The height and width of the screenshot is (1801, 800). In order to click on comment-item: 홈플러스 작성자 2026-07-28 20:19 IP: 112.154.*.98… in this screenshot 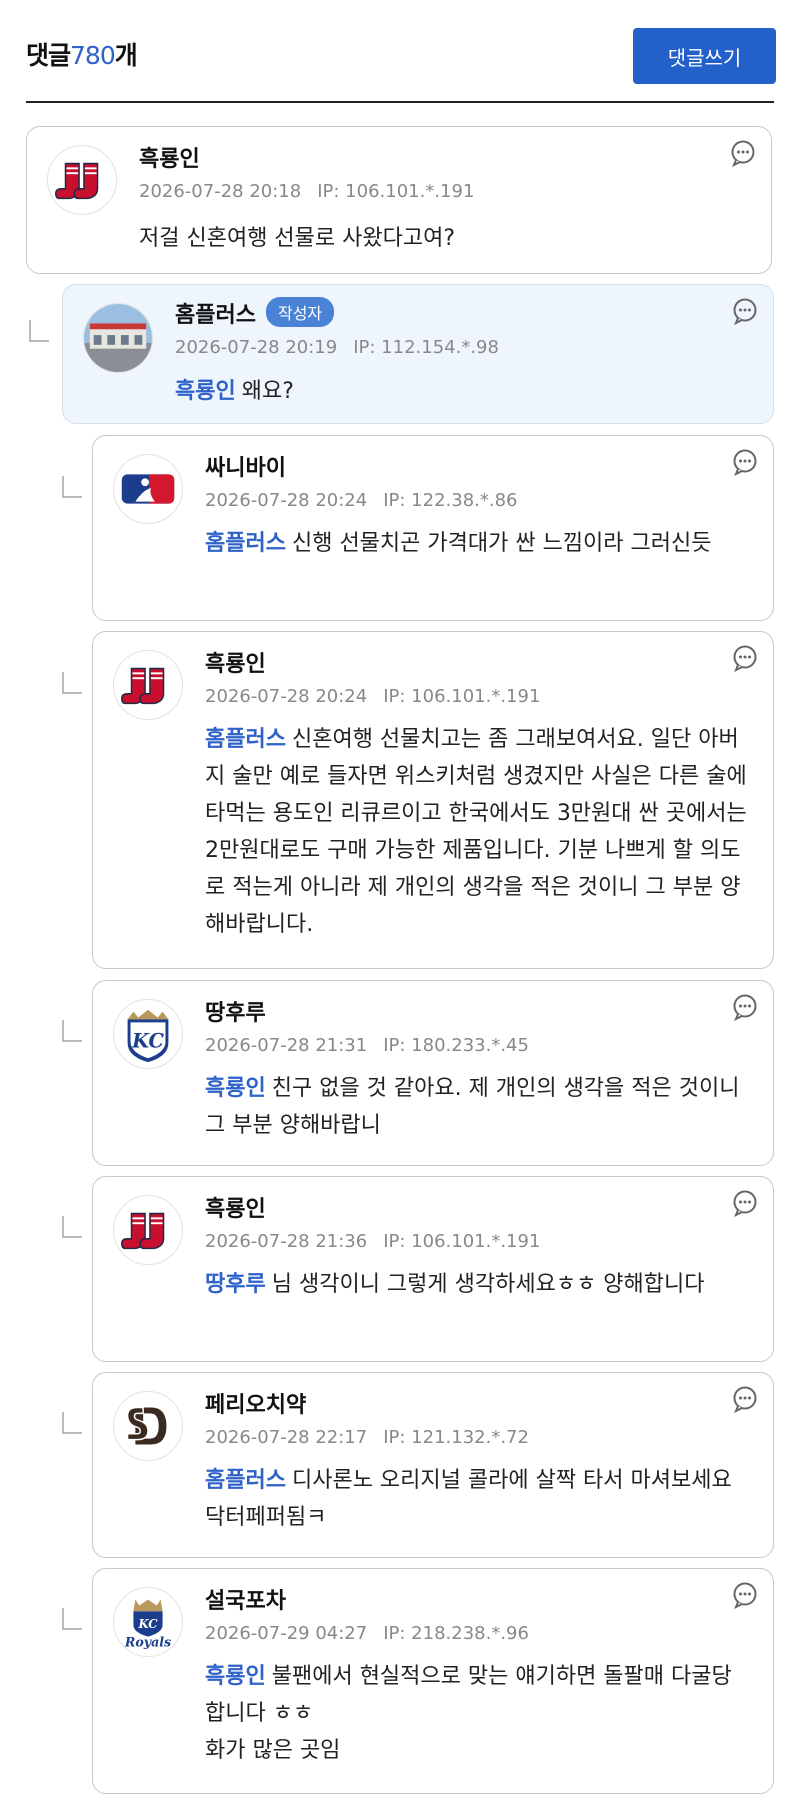, I will do `click(418, 354)`.